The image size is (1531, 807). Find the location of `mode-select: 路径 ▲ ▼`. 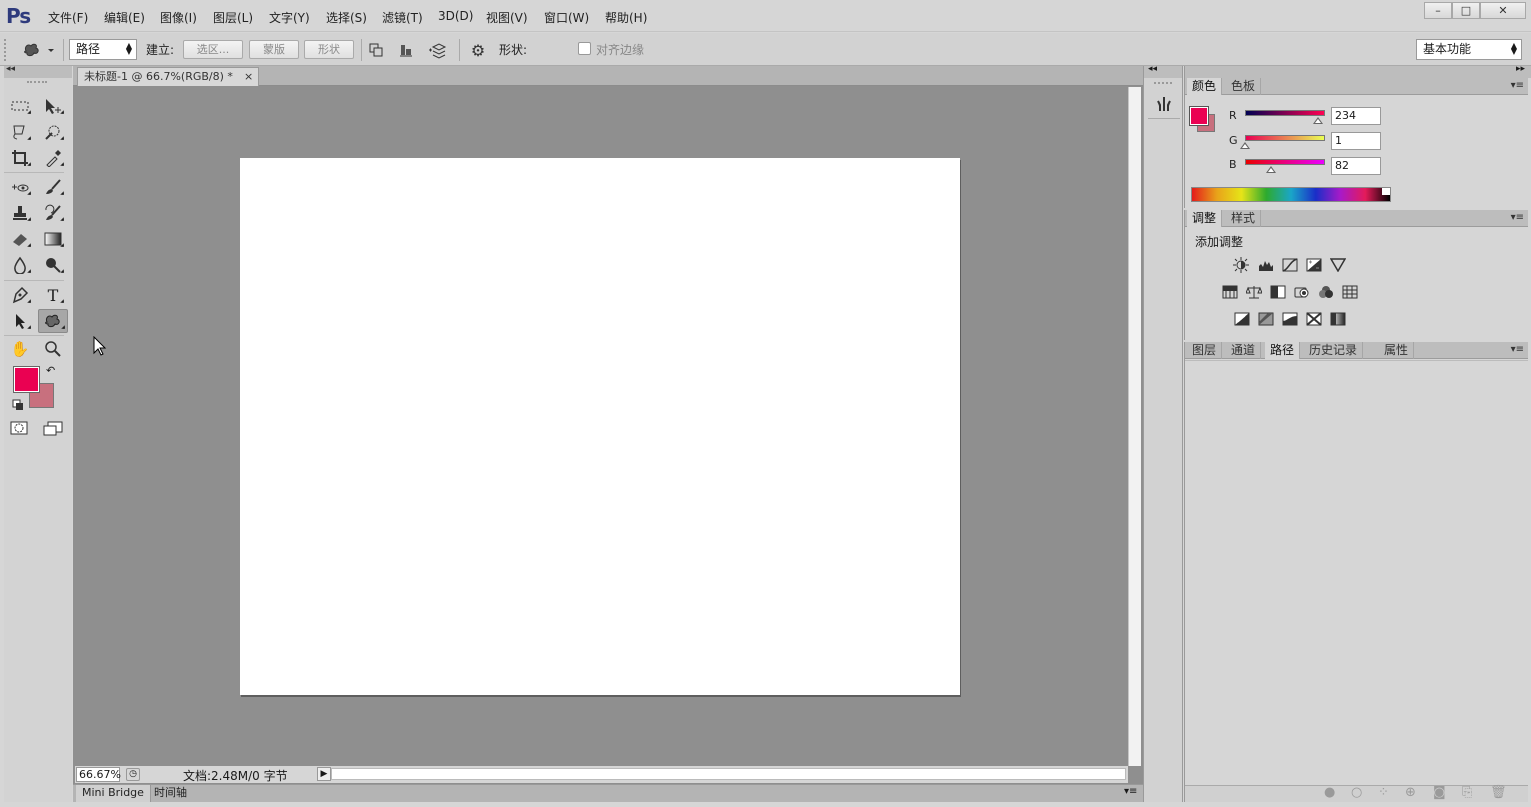

mode-select: 路径 ▲ ▼ is located at coordinates (103, 49).